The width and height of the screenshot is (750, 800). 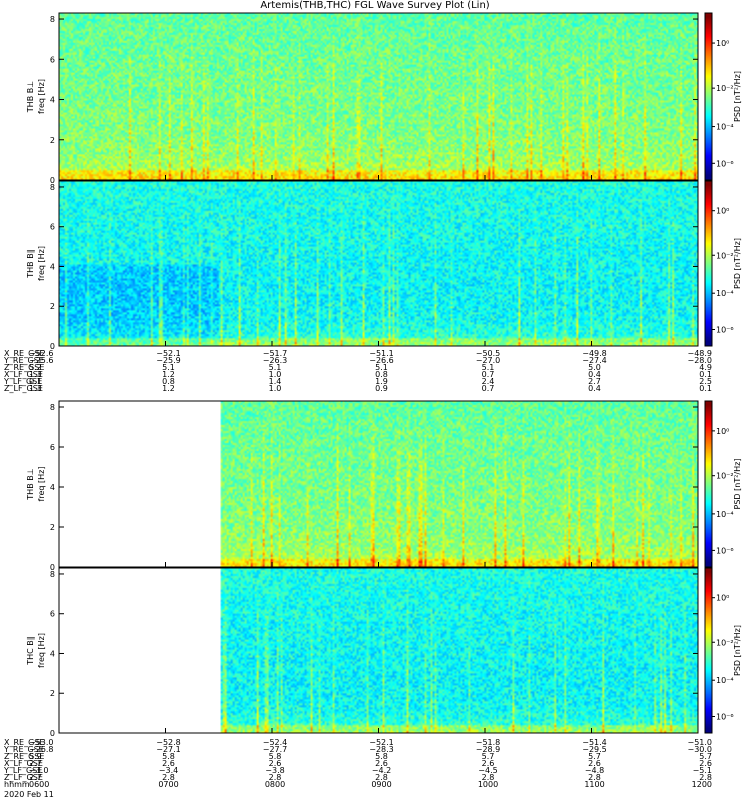 What do you see at coordinates (275, 784) in the screenshot?
I see `ephemeris-value: 0800` at bounding box center [275, 784].